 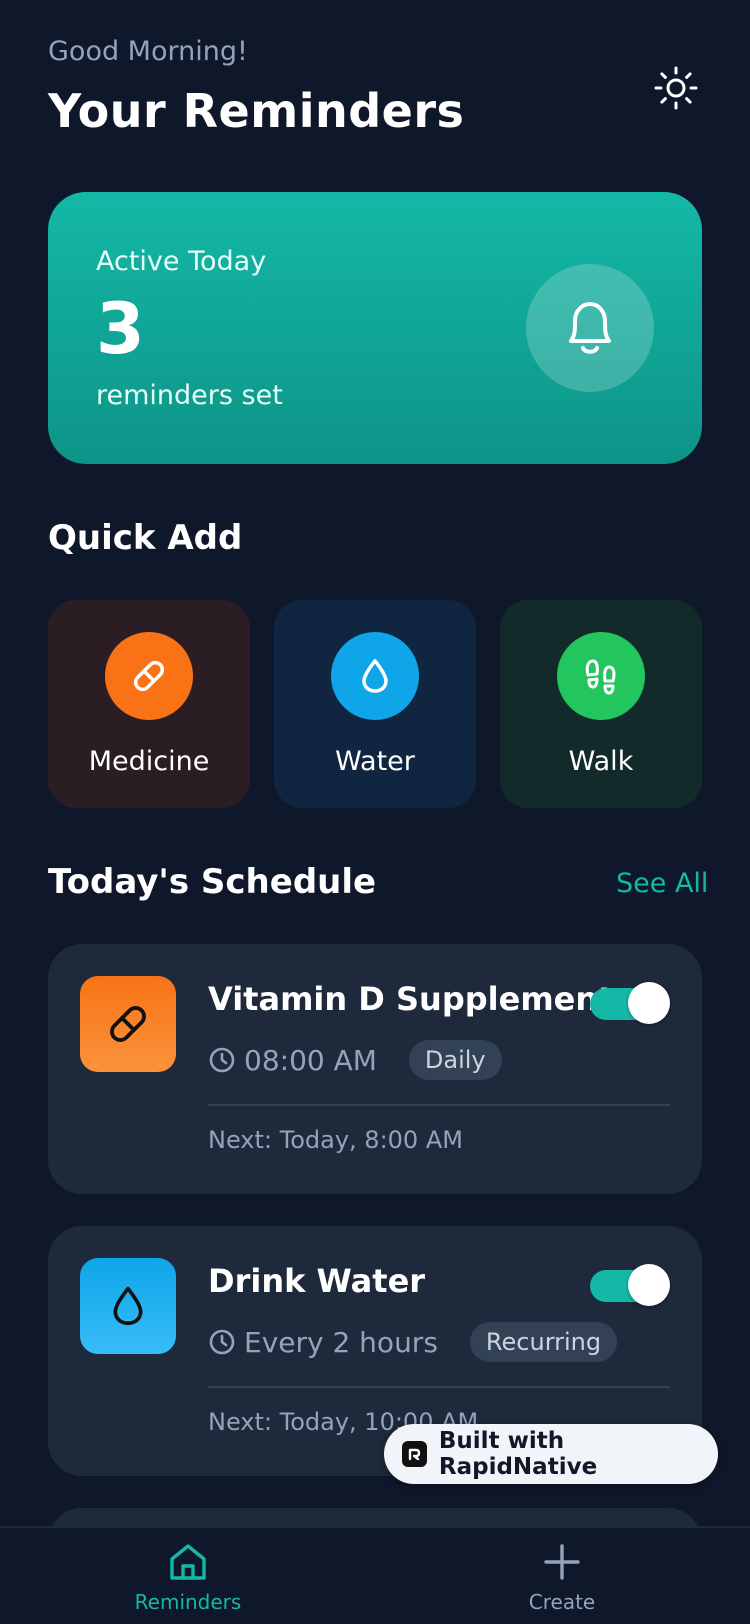 I want to click on quick-add-walk-label: Walk, so click(x=601, y=761).